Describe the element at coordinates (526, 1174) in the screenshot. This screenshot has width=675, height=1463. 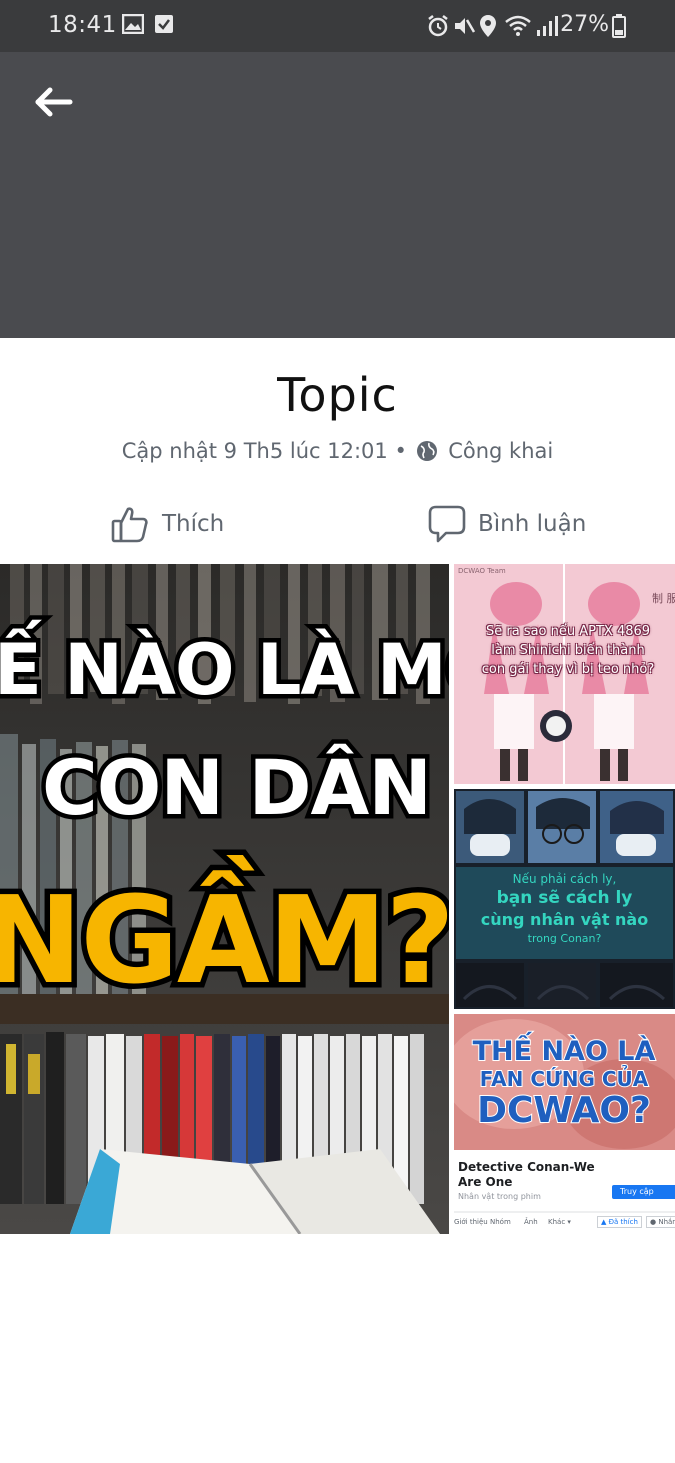
I see `photo-3-page-name: Detective Conan-We Are One` at that location.